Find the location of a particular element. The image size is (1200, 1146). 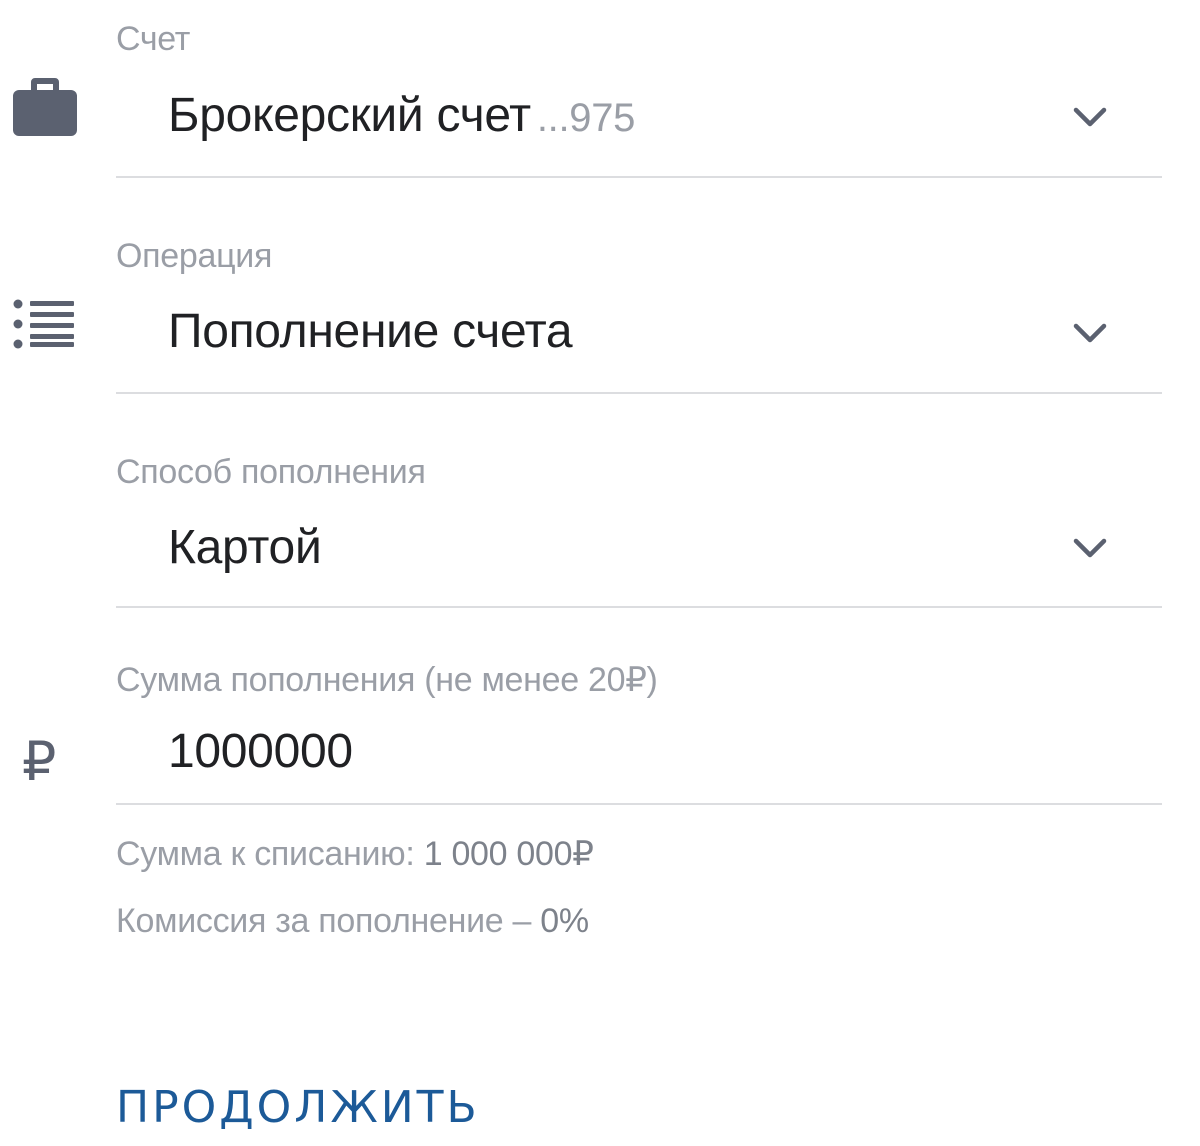

method-select: Картой is located at coordinates (245, 547).